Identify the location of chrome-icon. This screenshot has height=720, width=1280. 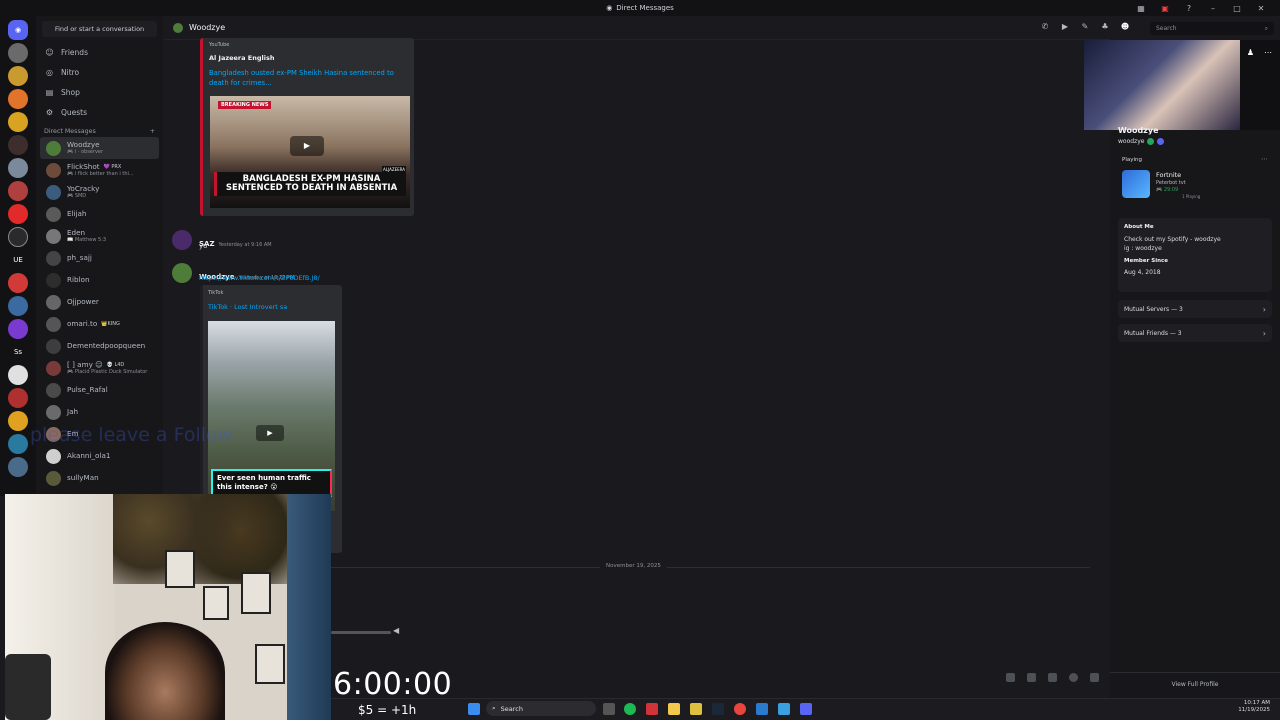
(740, 709).